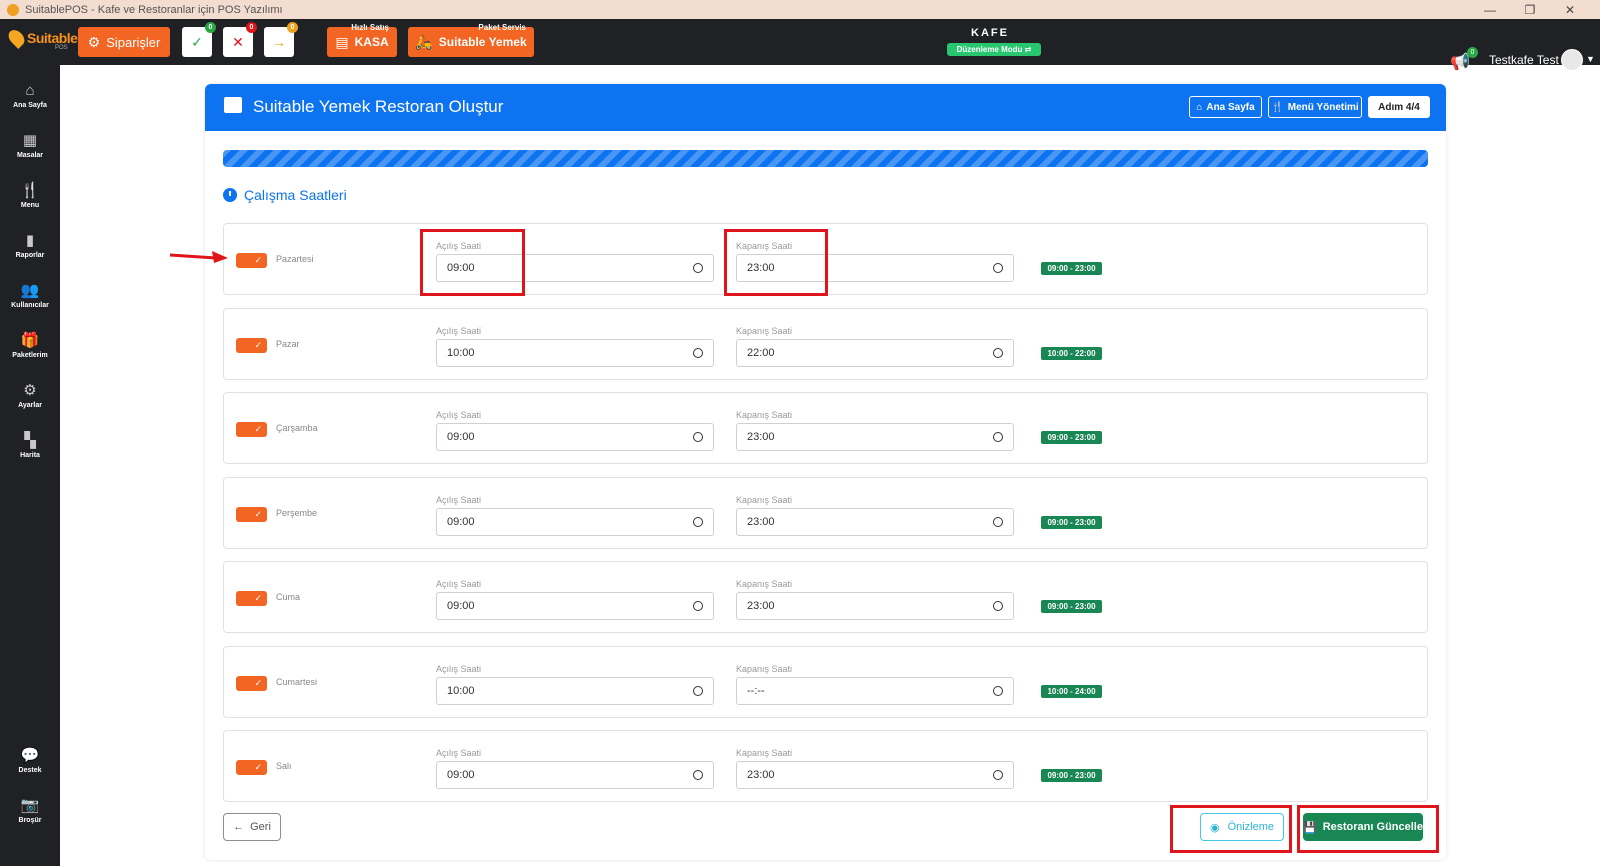  I want to click on sidebar-item-settings: ⚙ Ayarlar, so click(30, 396).